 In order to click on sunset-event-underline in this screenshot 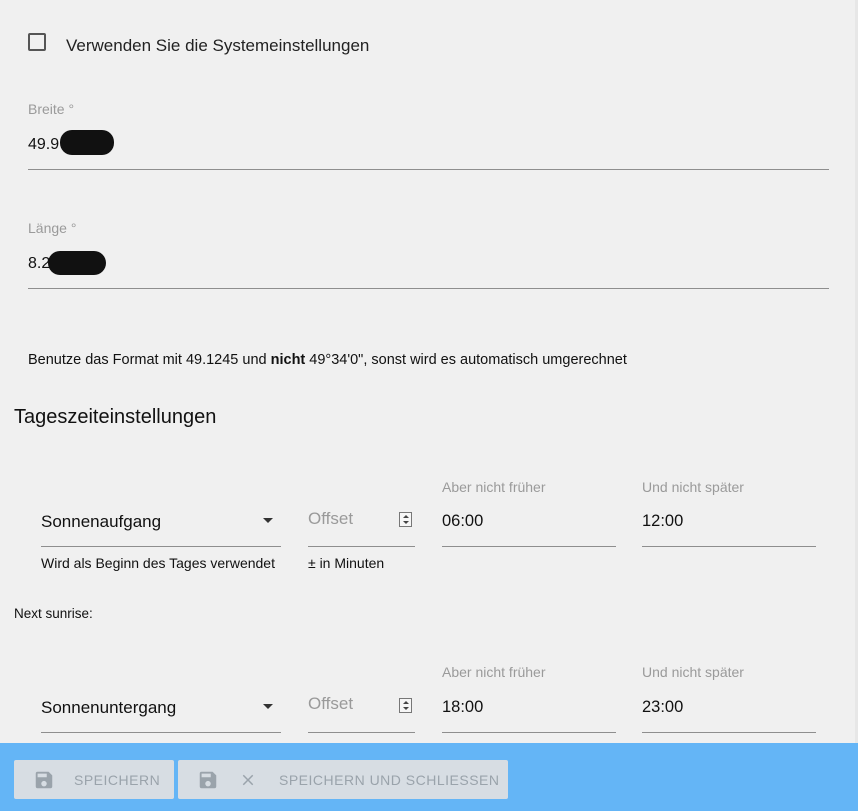, I will do `click(161, 732)`.